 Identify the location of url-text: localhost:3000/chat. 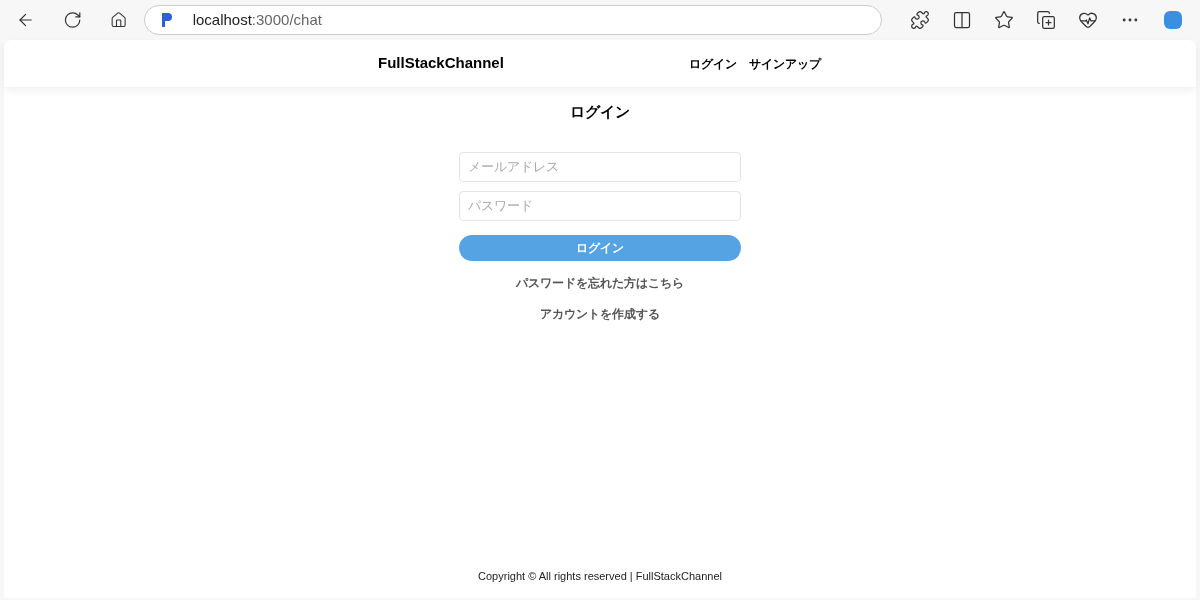
(257, 19).